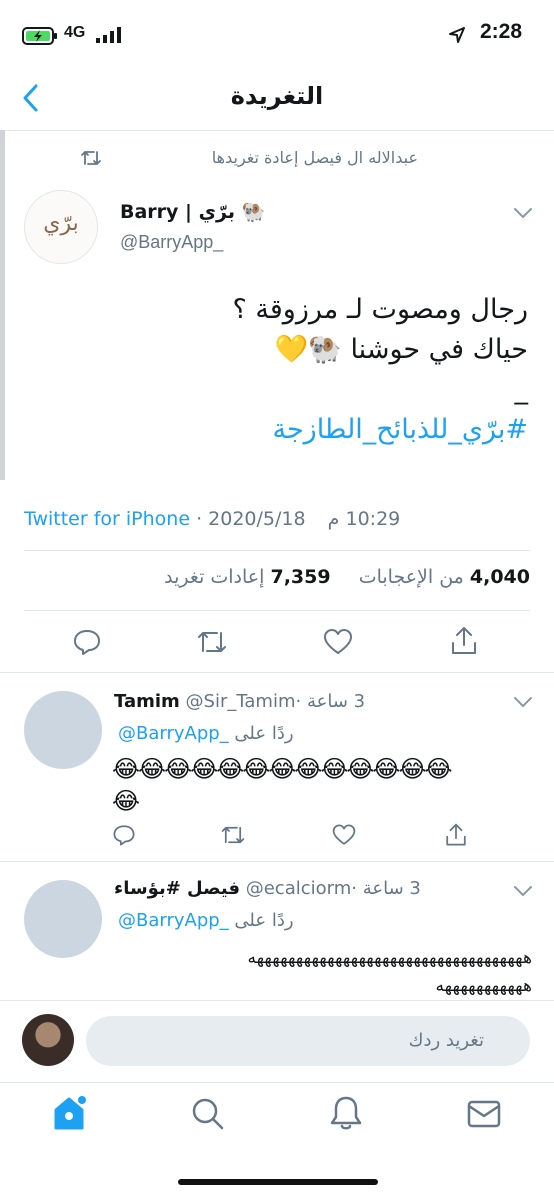  Describe the element at coordinates (457, 35) in the screenshot. I see `location-icon` at that location.